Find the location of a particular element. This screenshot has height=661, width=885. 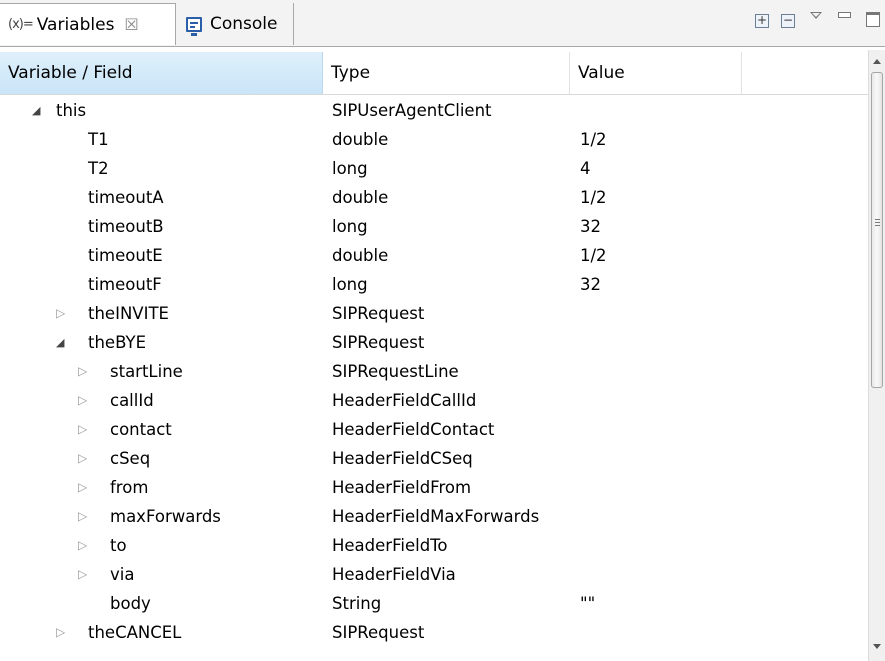

minimize-icon is located at coordinates (844, 15).